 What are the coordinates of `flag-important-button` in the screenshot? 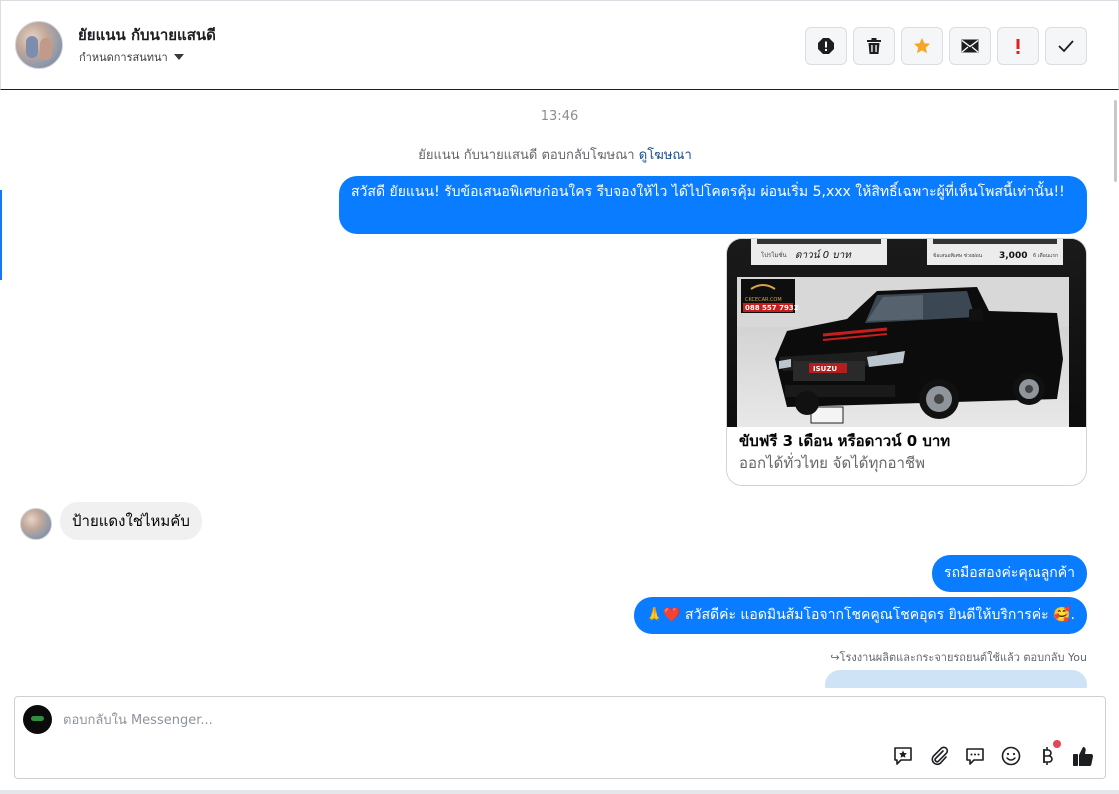 It's located at (1018, 46).